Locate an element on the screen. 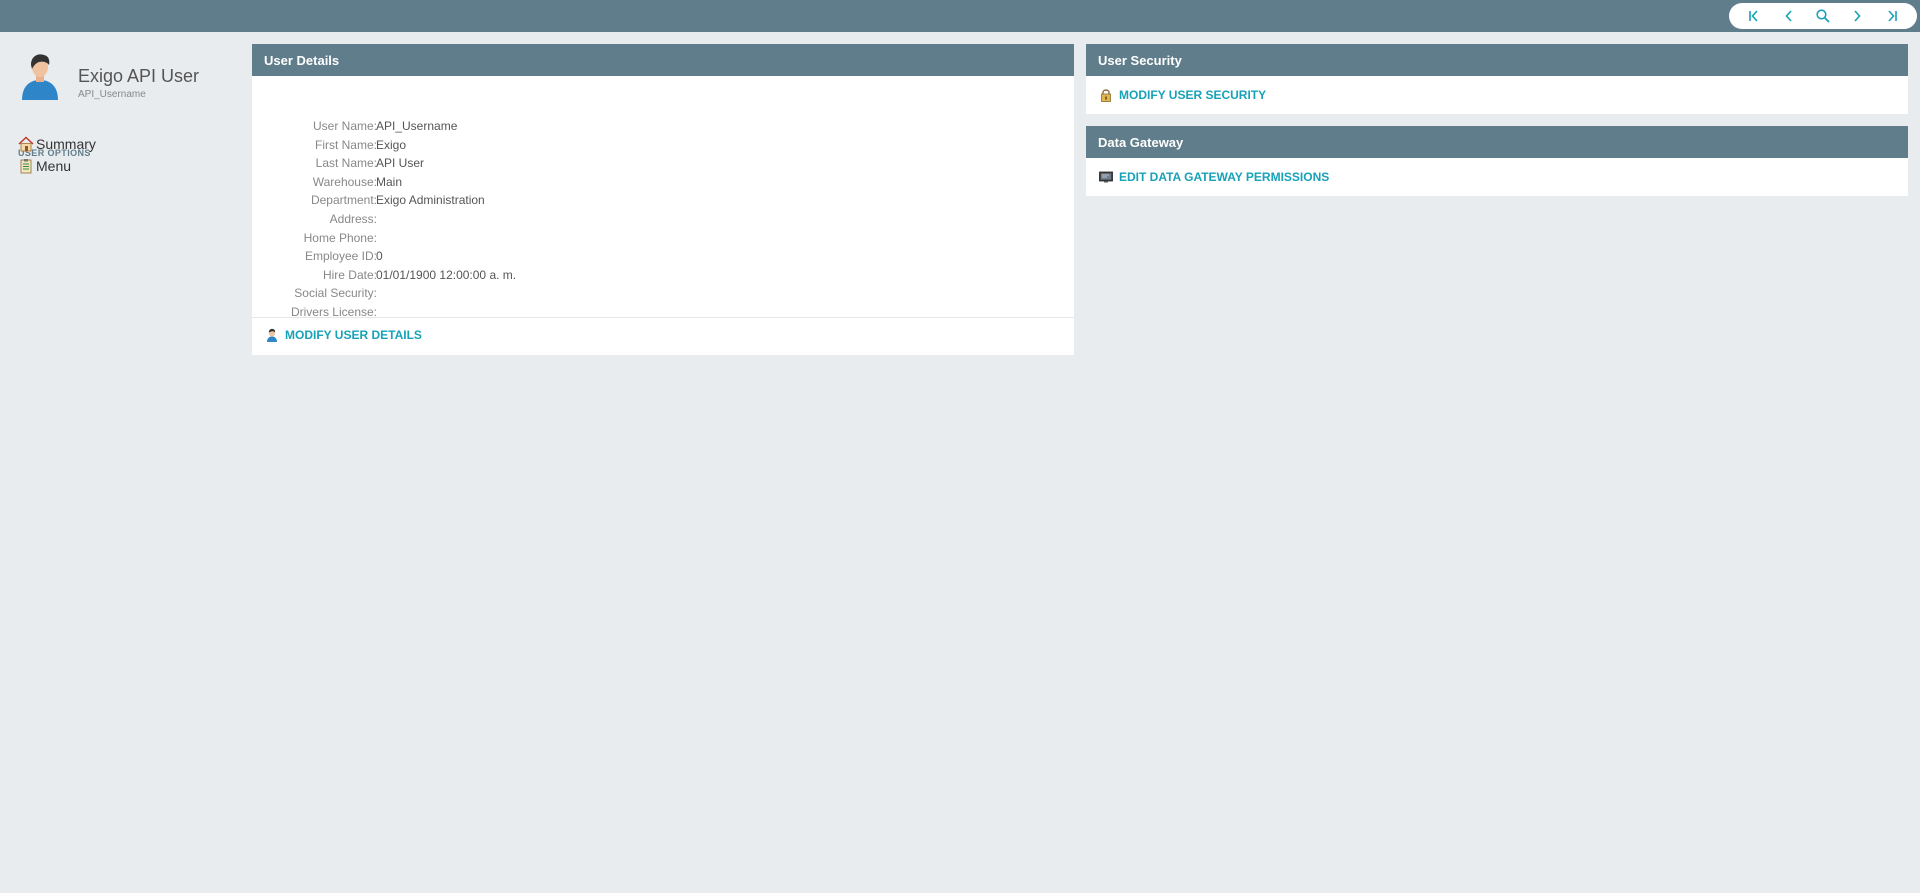 The image size is (1920, 893). detail-value: 01/01/1900 12:00:00 a. m. is located at coordinates (446, 275).